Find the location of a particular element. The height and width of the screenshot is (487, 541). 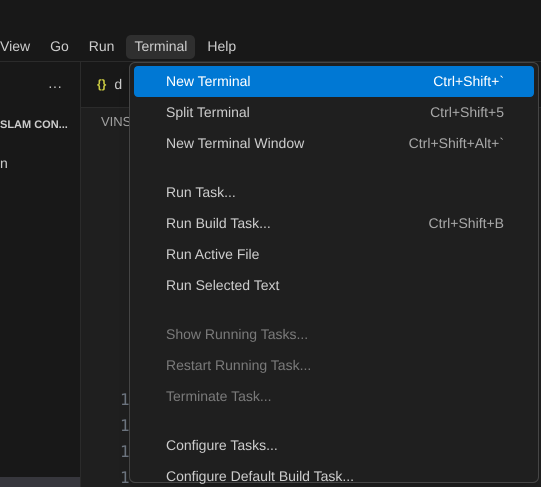

menu-option: Run Build Task... Ctrl+Shift+B is located at coordinates (334, 223).